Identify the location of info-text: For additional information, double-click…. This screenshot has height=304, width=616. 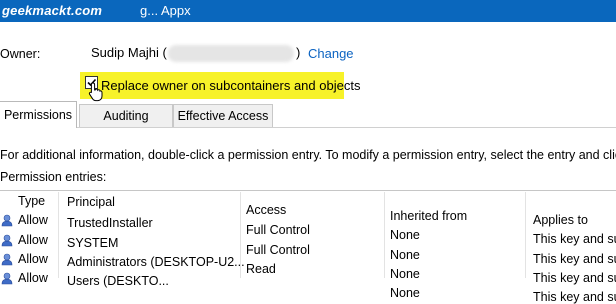
(308, 155).